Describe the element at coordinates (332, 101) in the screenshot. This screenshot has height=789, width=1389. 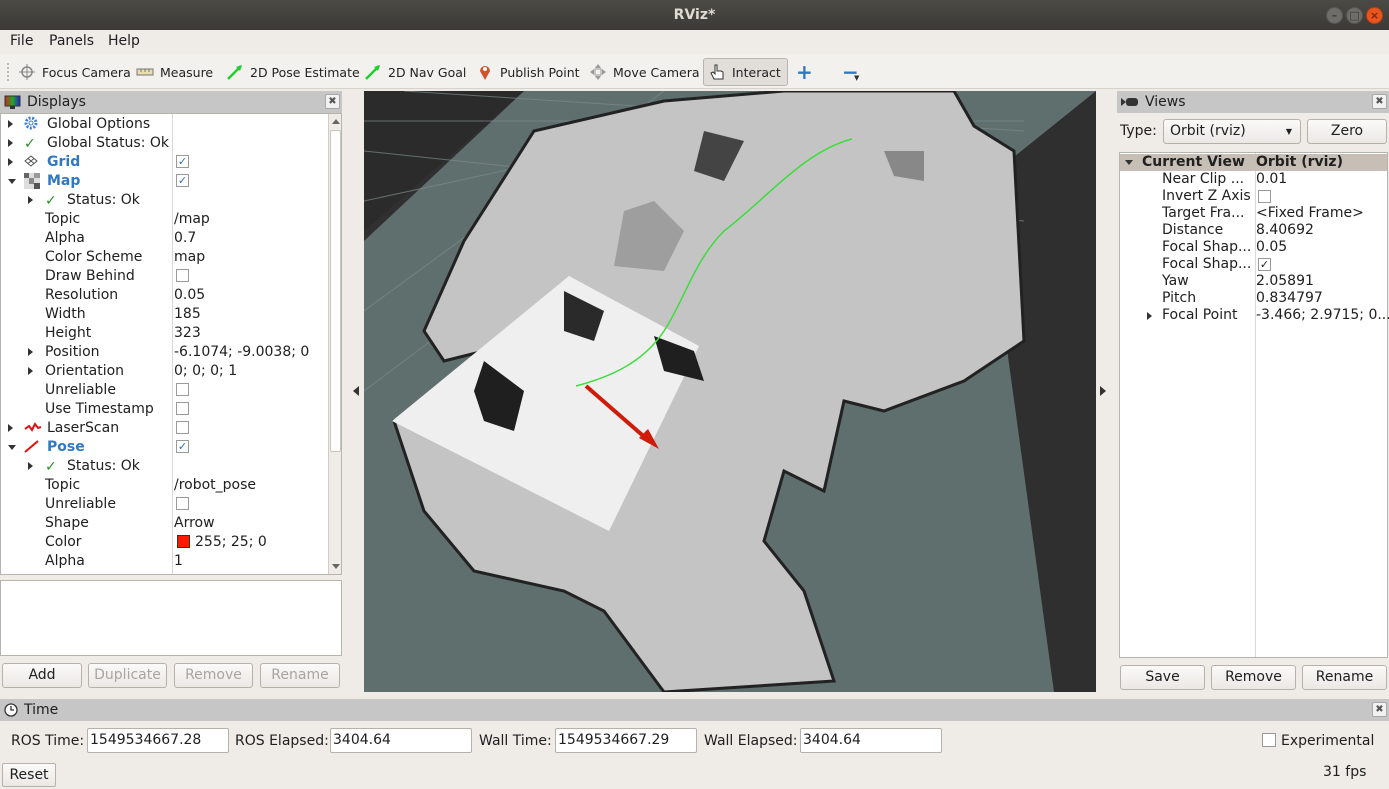
I see `close-displays-panel-button: ✖` at that location.